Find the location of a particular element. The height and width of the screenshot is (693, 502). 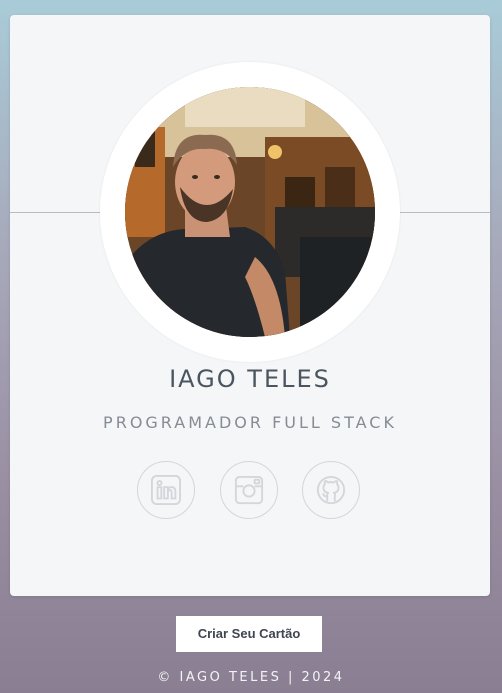

linkedin-link is located at coordinates (166, 490).